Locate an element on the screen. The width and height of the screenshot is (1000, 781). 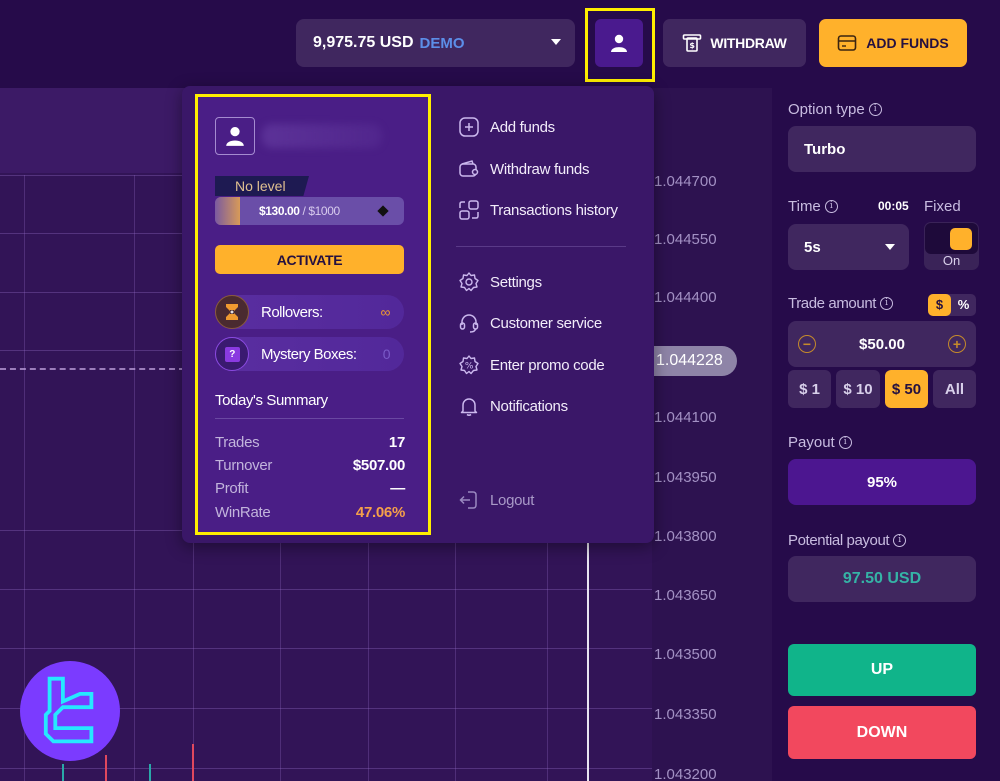
amount-unit-toggle: $ % is located at coordinates (952, 305).